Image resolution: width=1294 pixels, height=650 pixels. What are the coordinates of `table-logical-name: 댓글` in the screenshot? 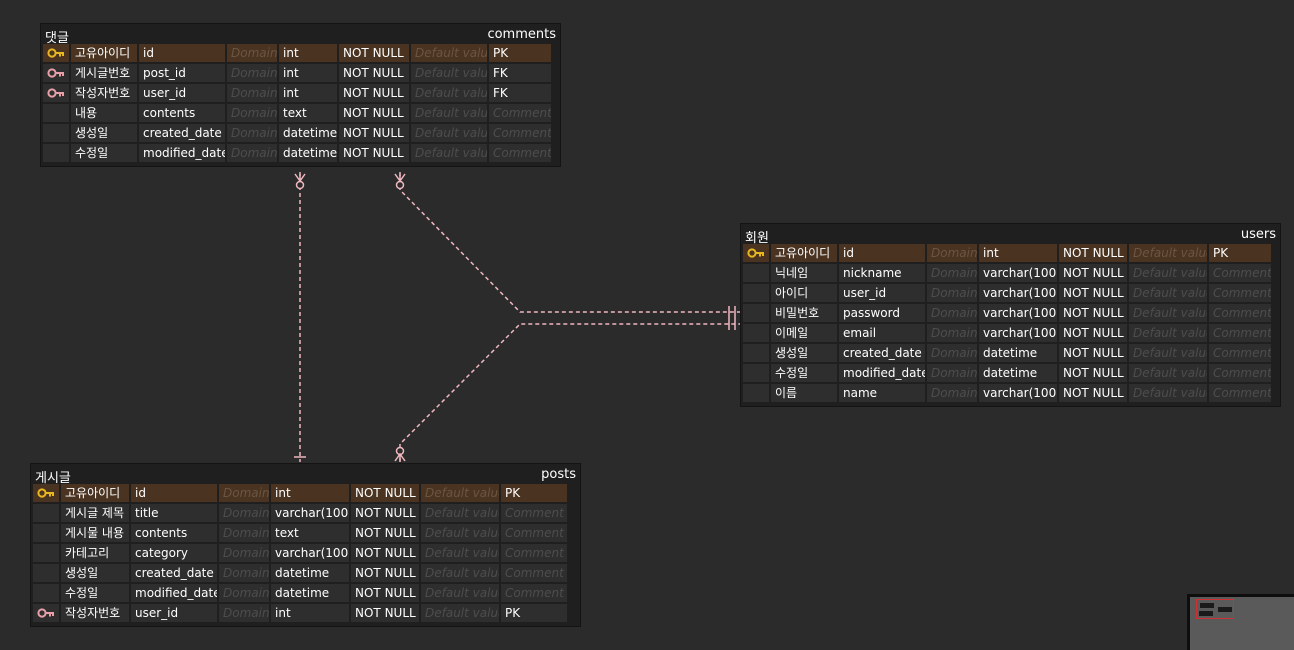 It's located at (57, 36).